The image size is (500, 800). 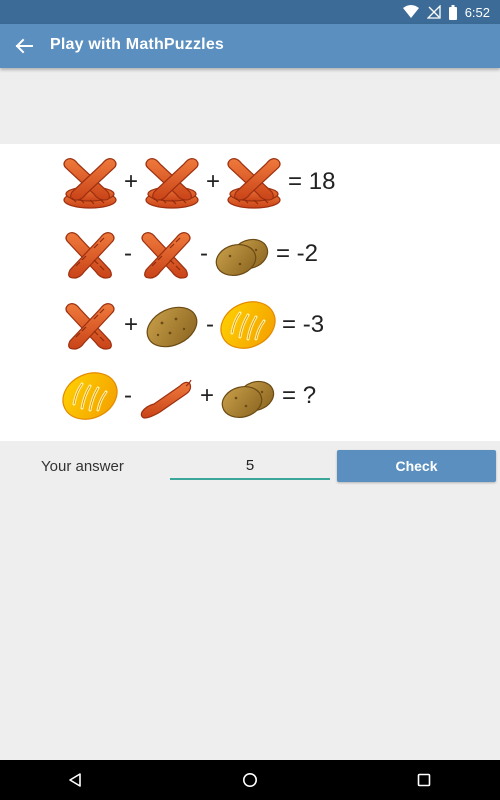 What do you see at coordinates (299, 395) in the screenshot?
I see `equation-result: = ?` at bounding box center [299, 395].